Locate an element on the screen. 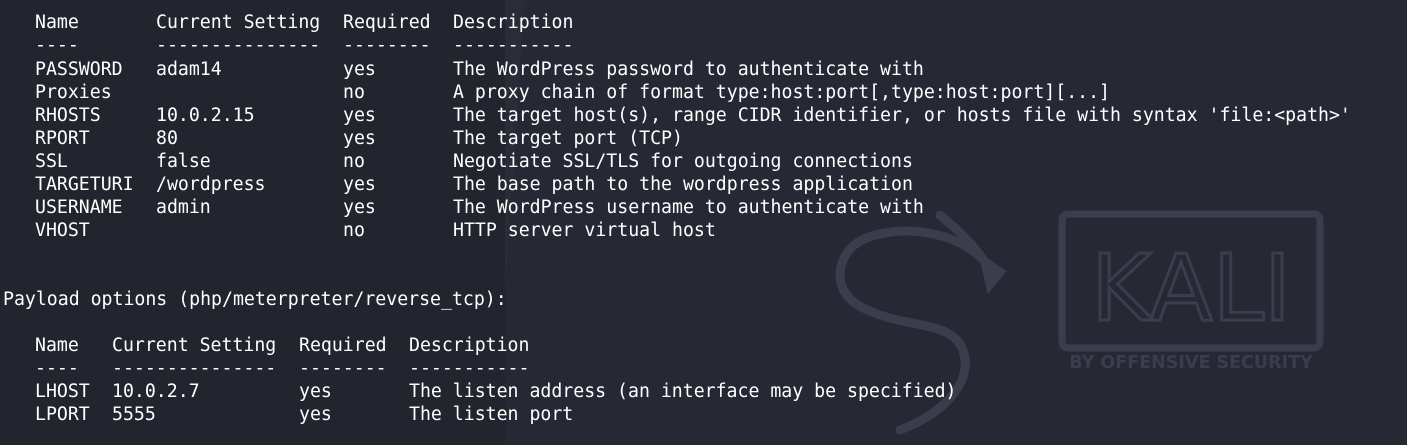 The image size is (1407, 445). option-description: HTTP server virtual host is located at coordinates (584, 230).